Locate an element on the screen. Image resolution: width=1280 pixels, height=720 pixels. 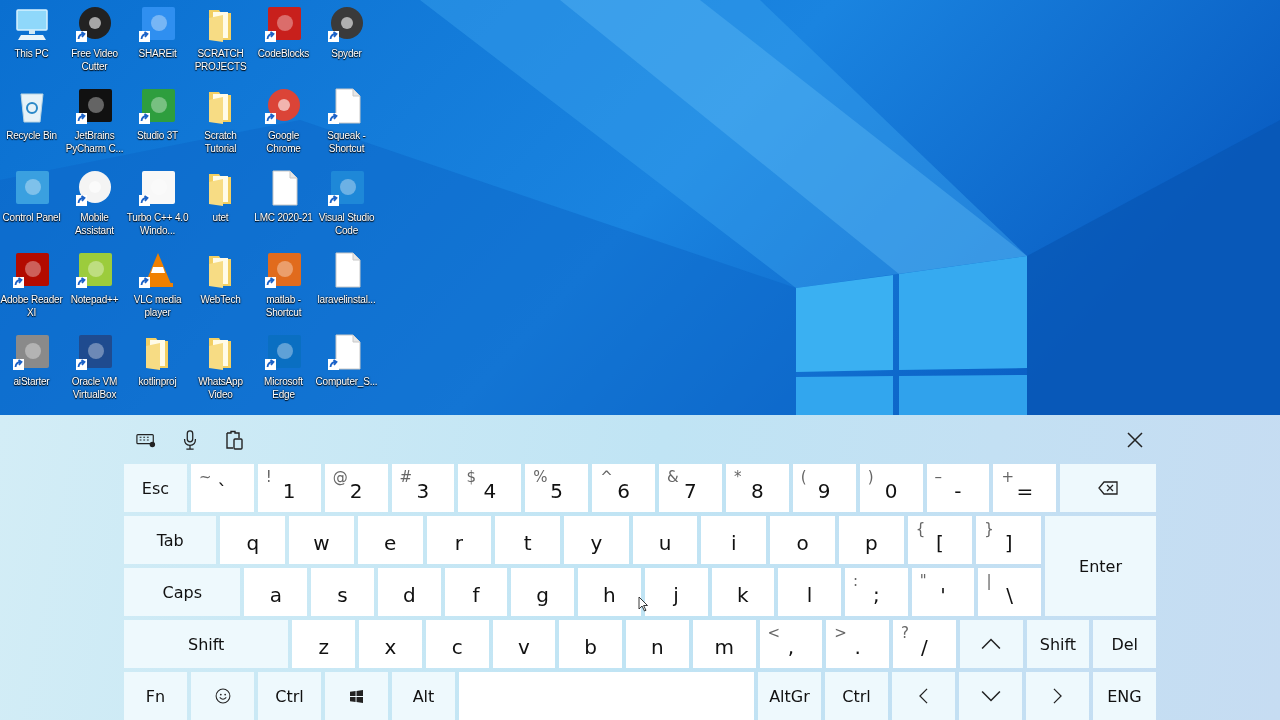
icon-label: Recycle Bin is located at coordinates (31, 135).